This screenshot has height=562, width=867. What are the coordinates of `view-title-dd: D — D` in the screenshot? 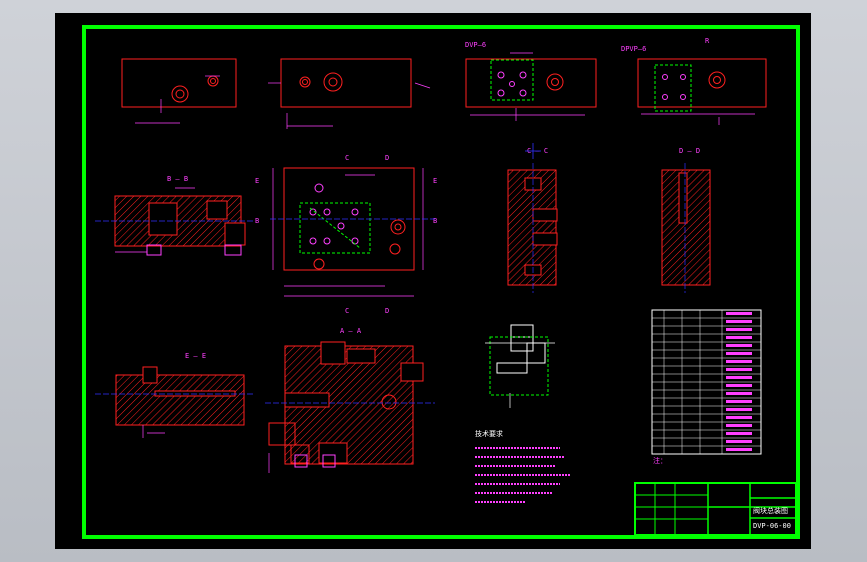 It's located at (689, 151).